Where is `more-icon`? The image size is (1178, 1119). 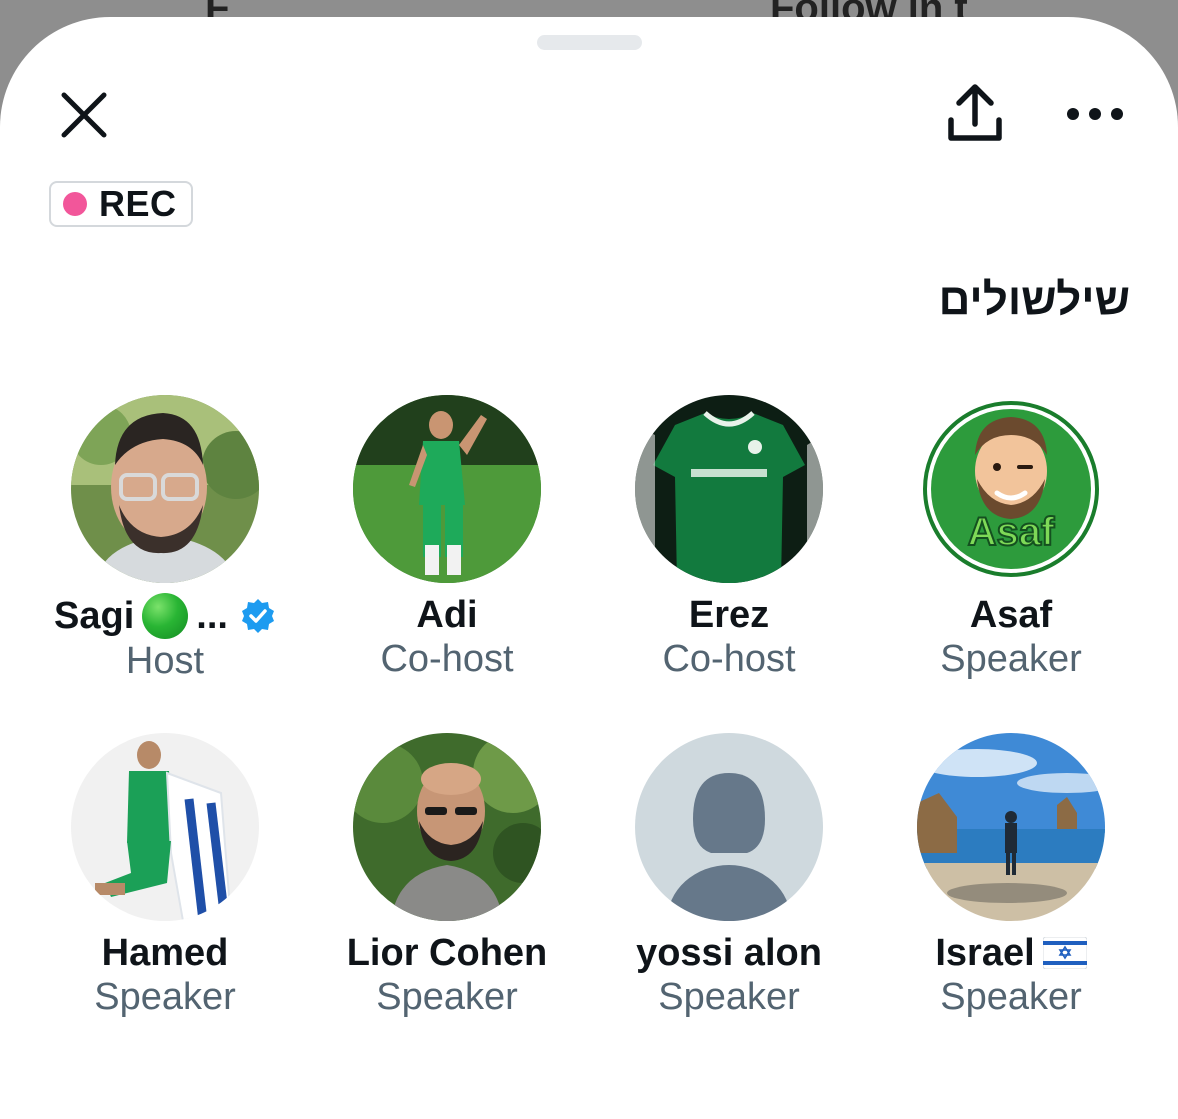
more-icon is located at coordinates (1095, 114).